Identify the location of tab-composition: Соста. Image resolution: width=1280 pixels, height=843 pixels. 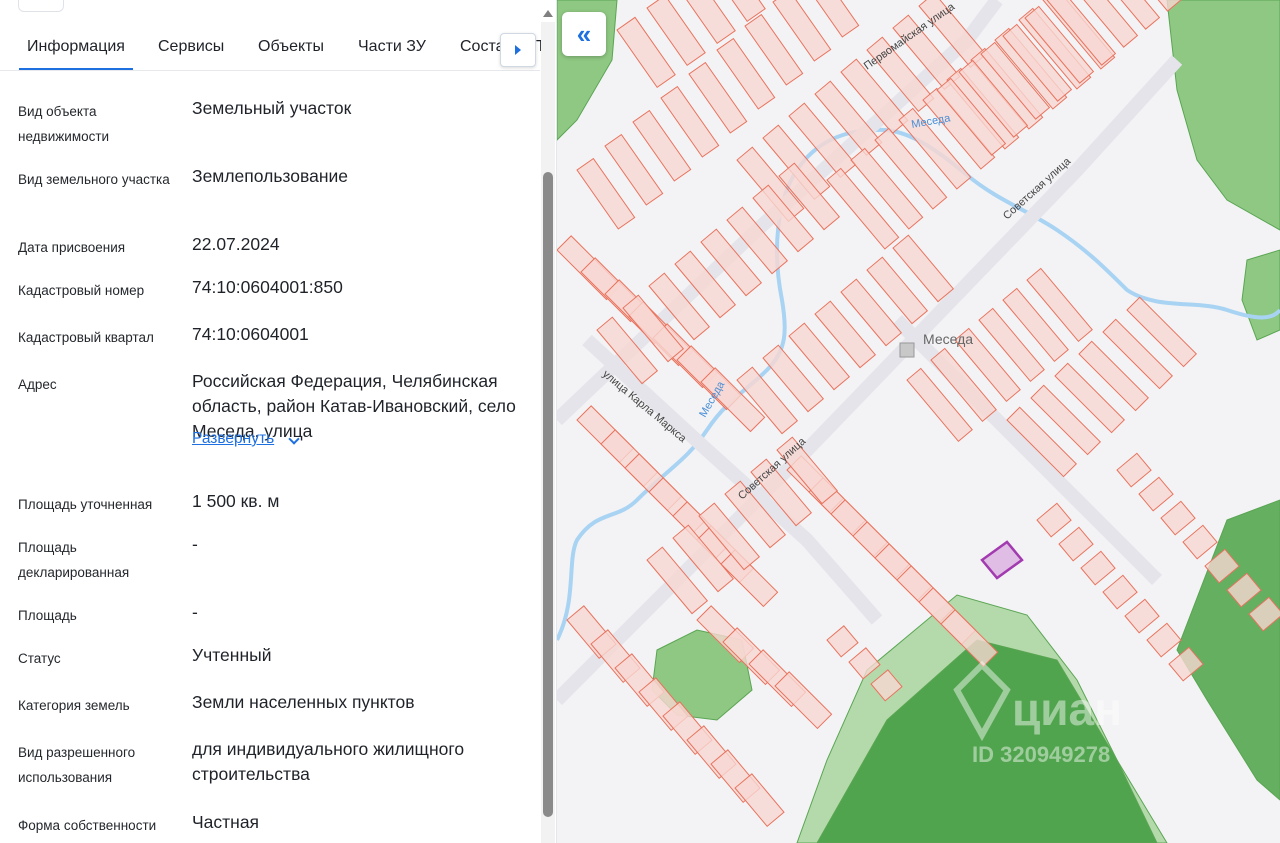
(482, 47).